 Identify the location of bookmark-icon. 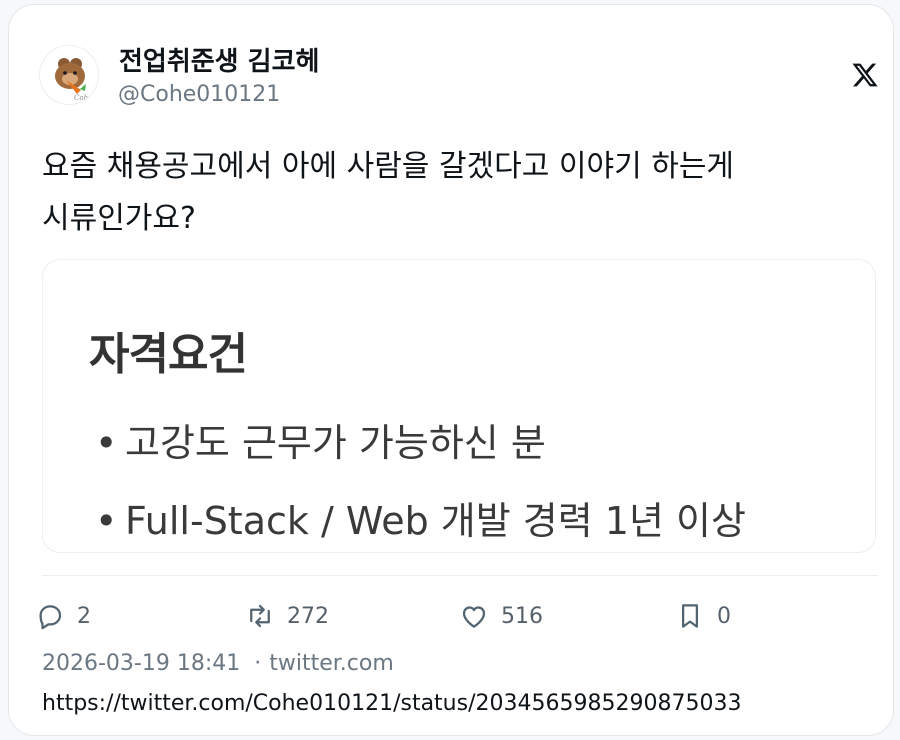
(690, 616).